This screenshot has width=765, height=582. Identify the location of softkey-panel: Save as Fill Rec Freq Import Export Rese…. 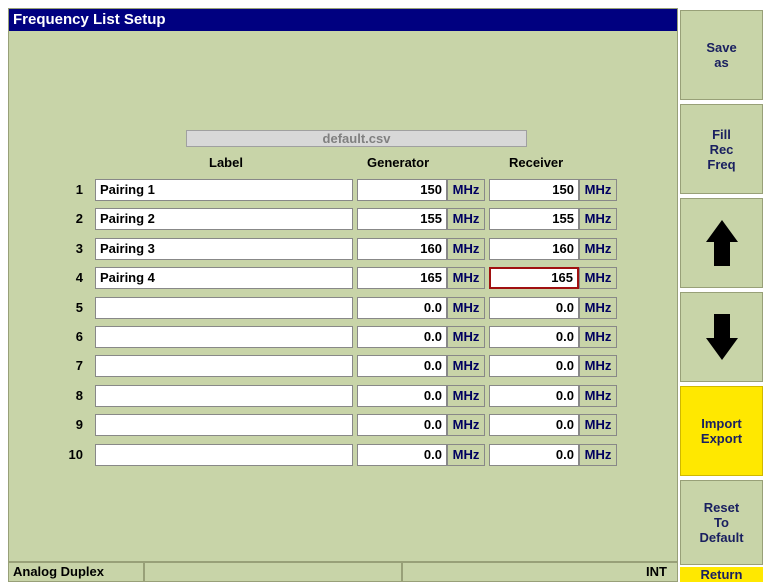
(722, 291).